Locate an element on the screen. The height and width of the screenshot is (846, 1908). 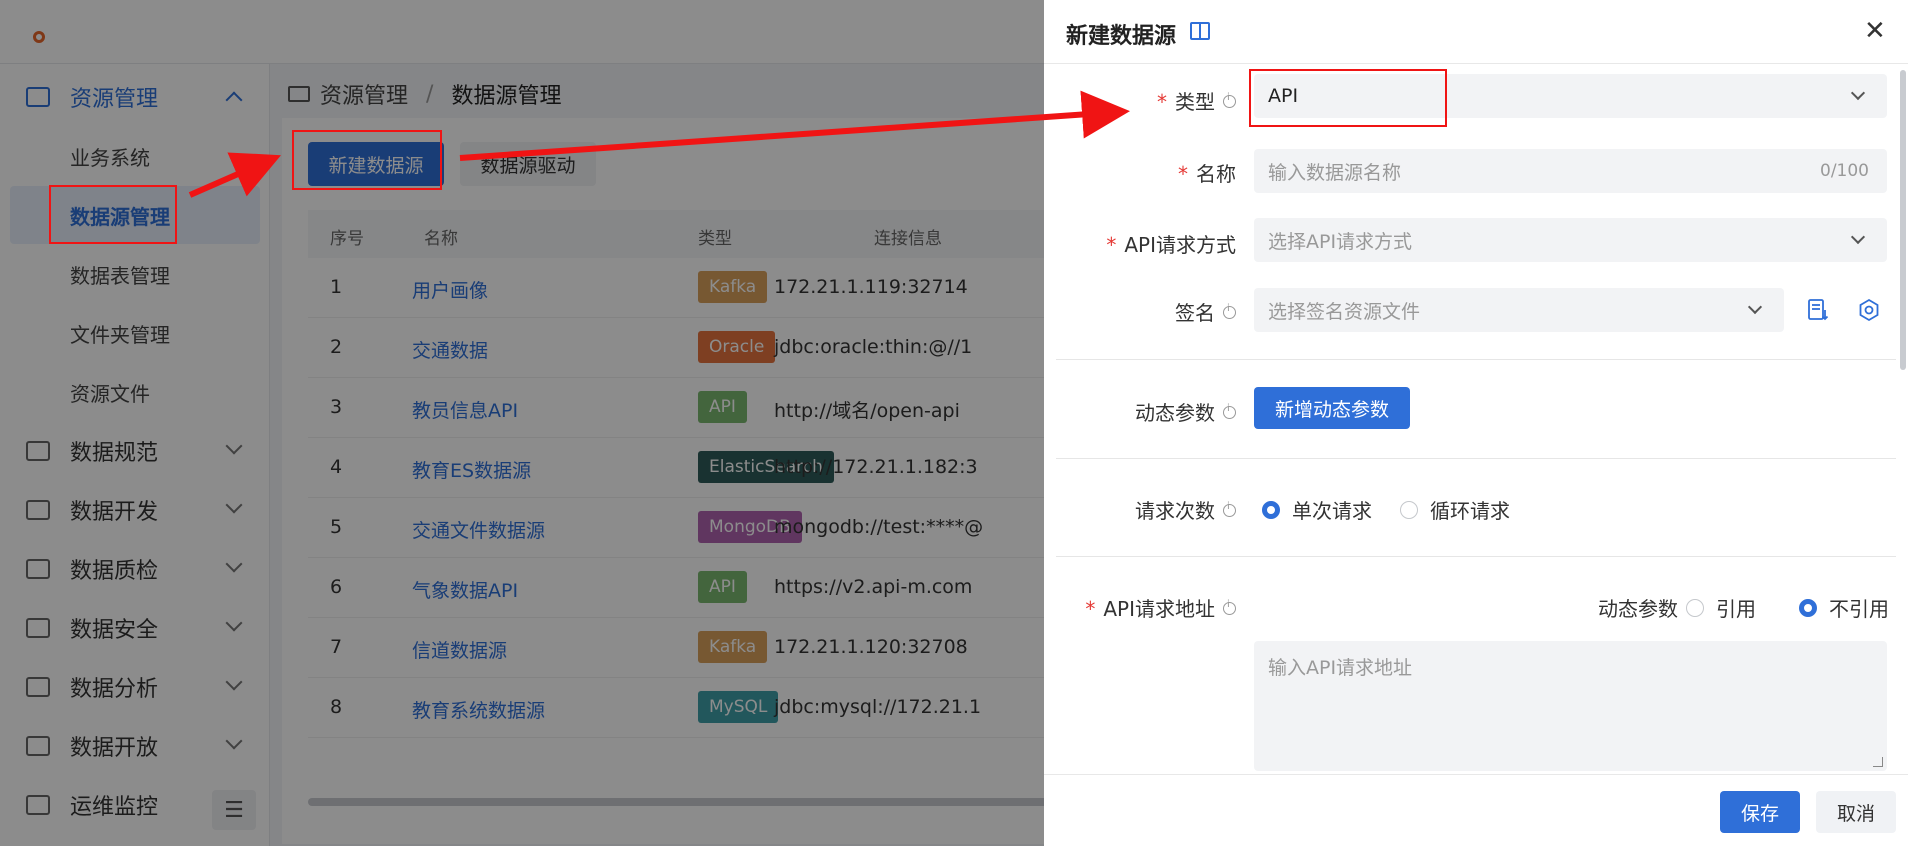
radio-url-noref: 不引用 is located at coordinates (1844, 607).